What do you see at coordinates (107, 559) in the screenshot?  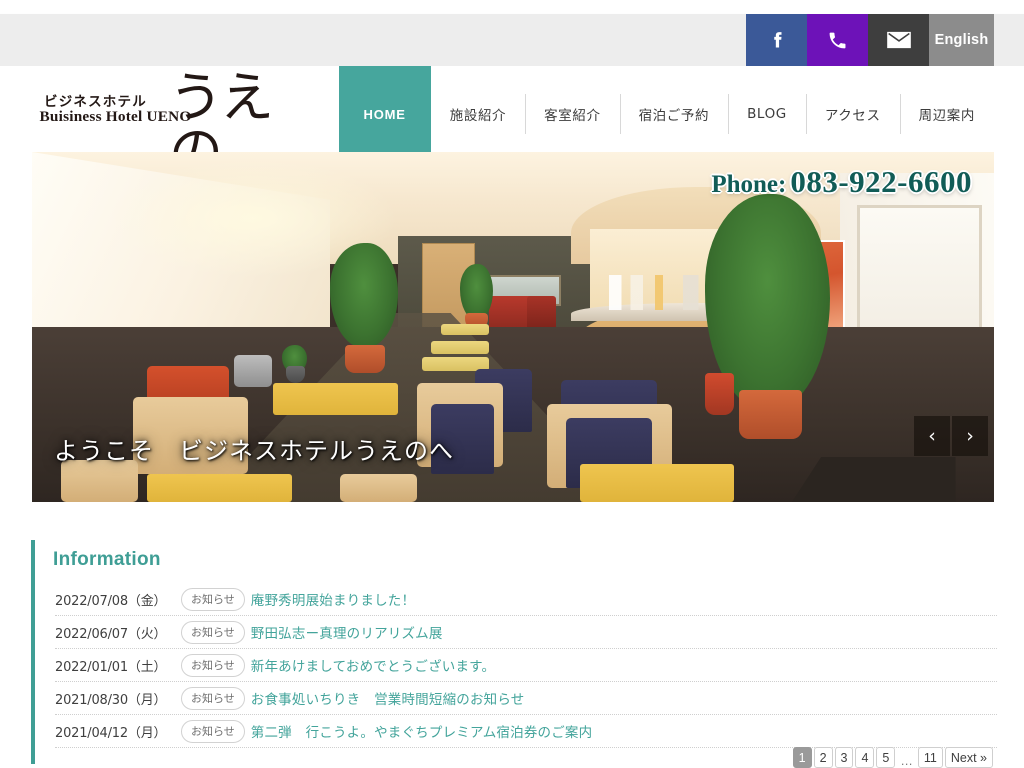 I see `information-heading: Information` at bounding box center [107, 559].